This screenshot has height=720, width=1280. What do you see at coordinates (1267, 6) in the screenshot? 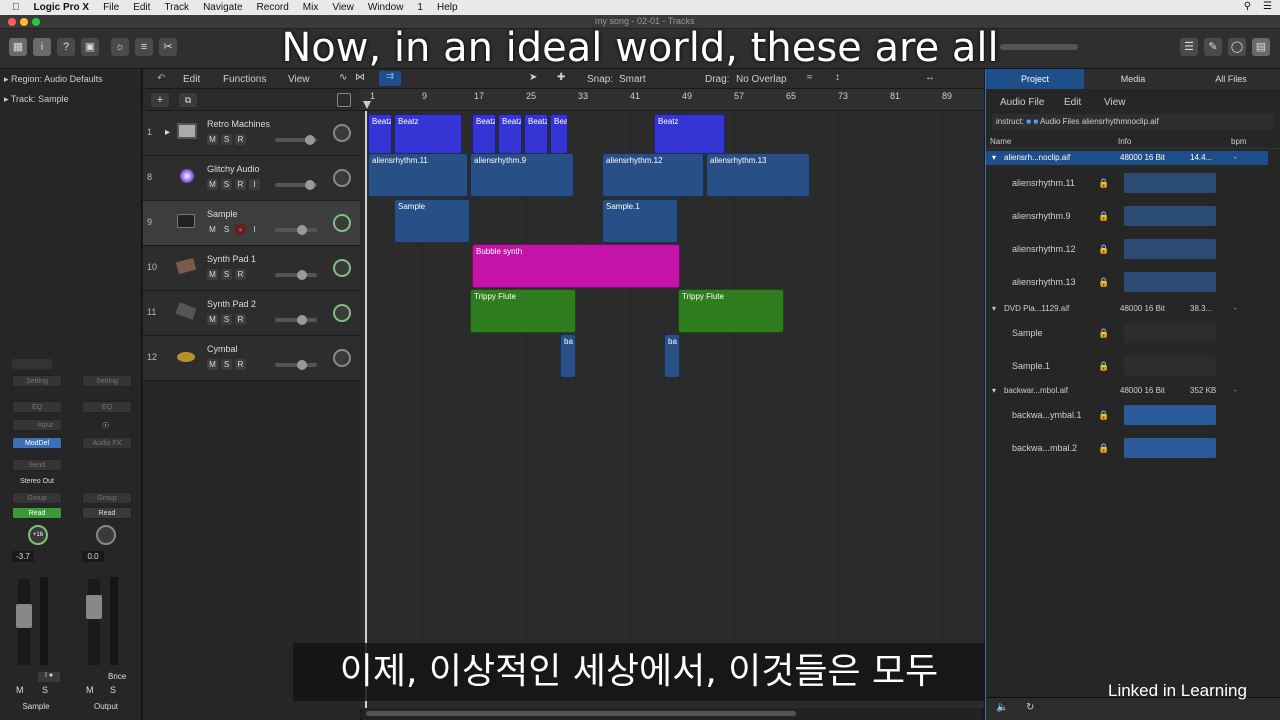
I see `list-icon: ☰` at bounding box center [1267, 6].